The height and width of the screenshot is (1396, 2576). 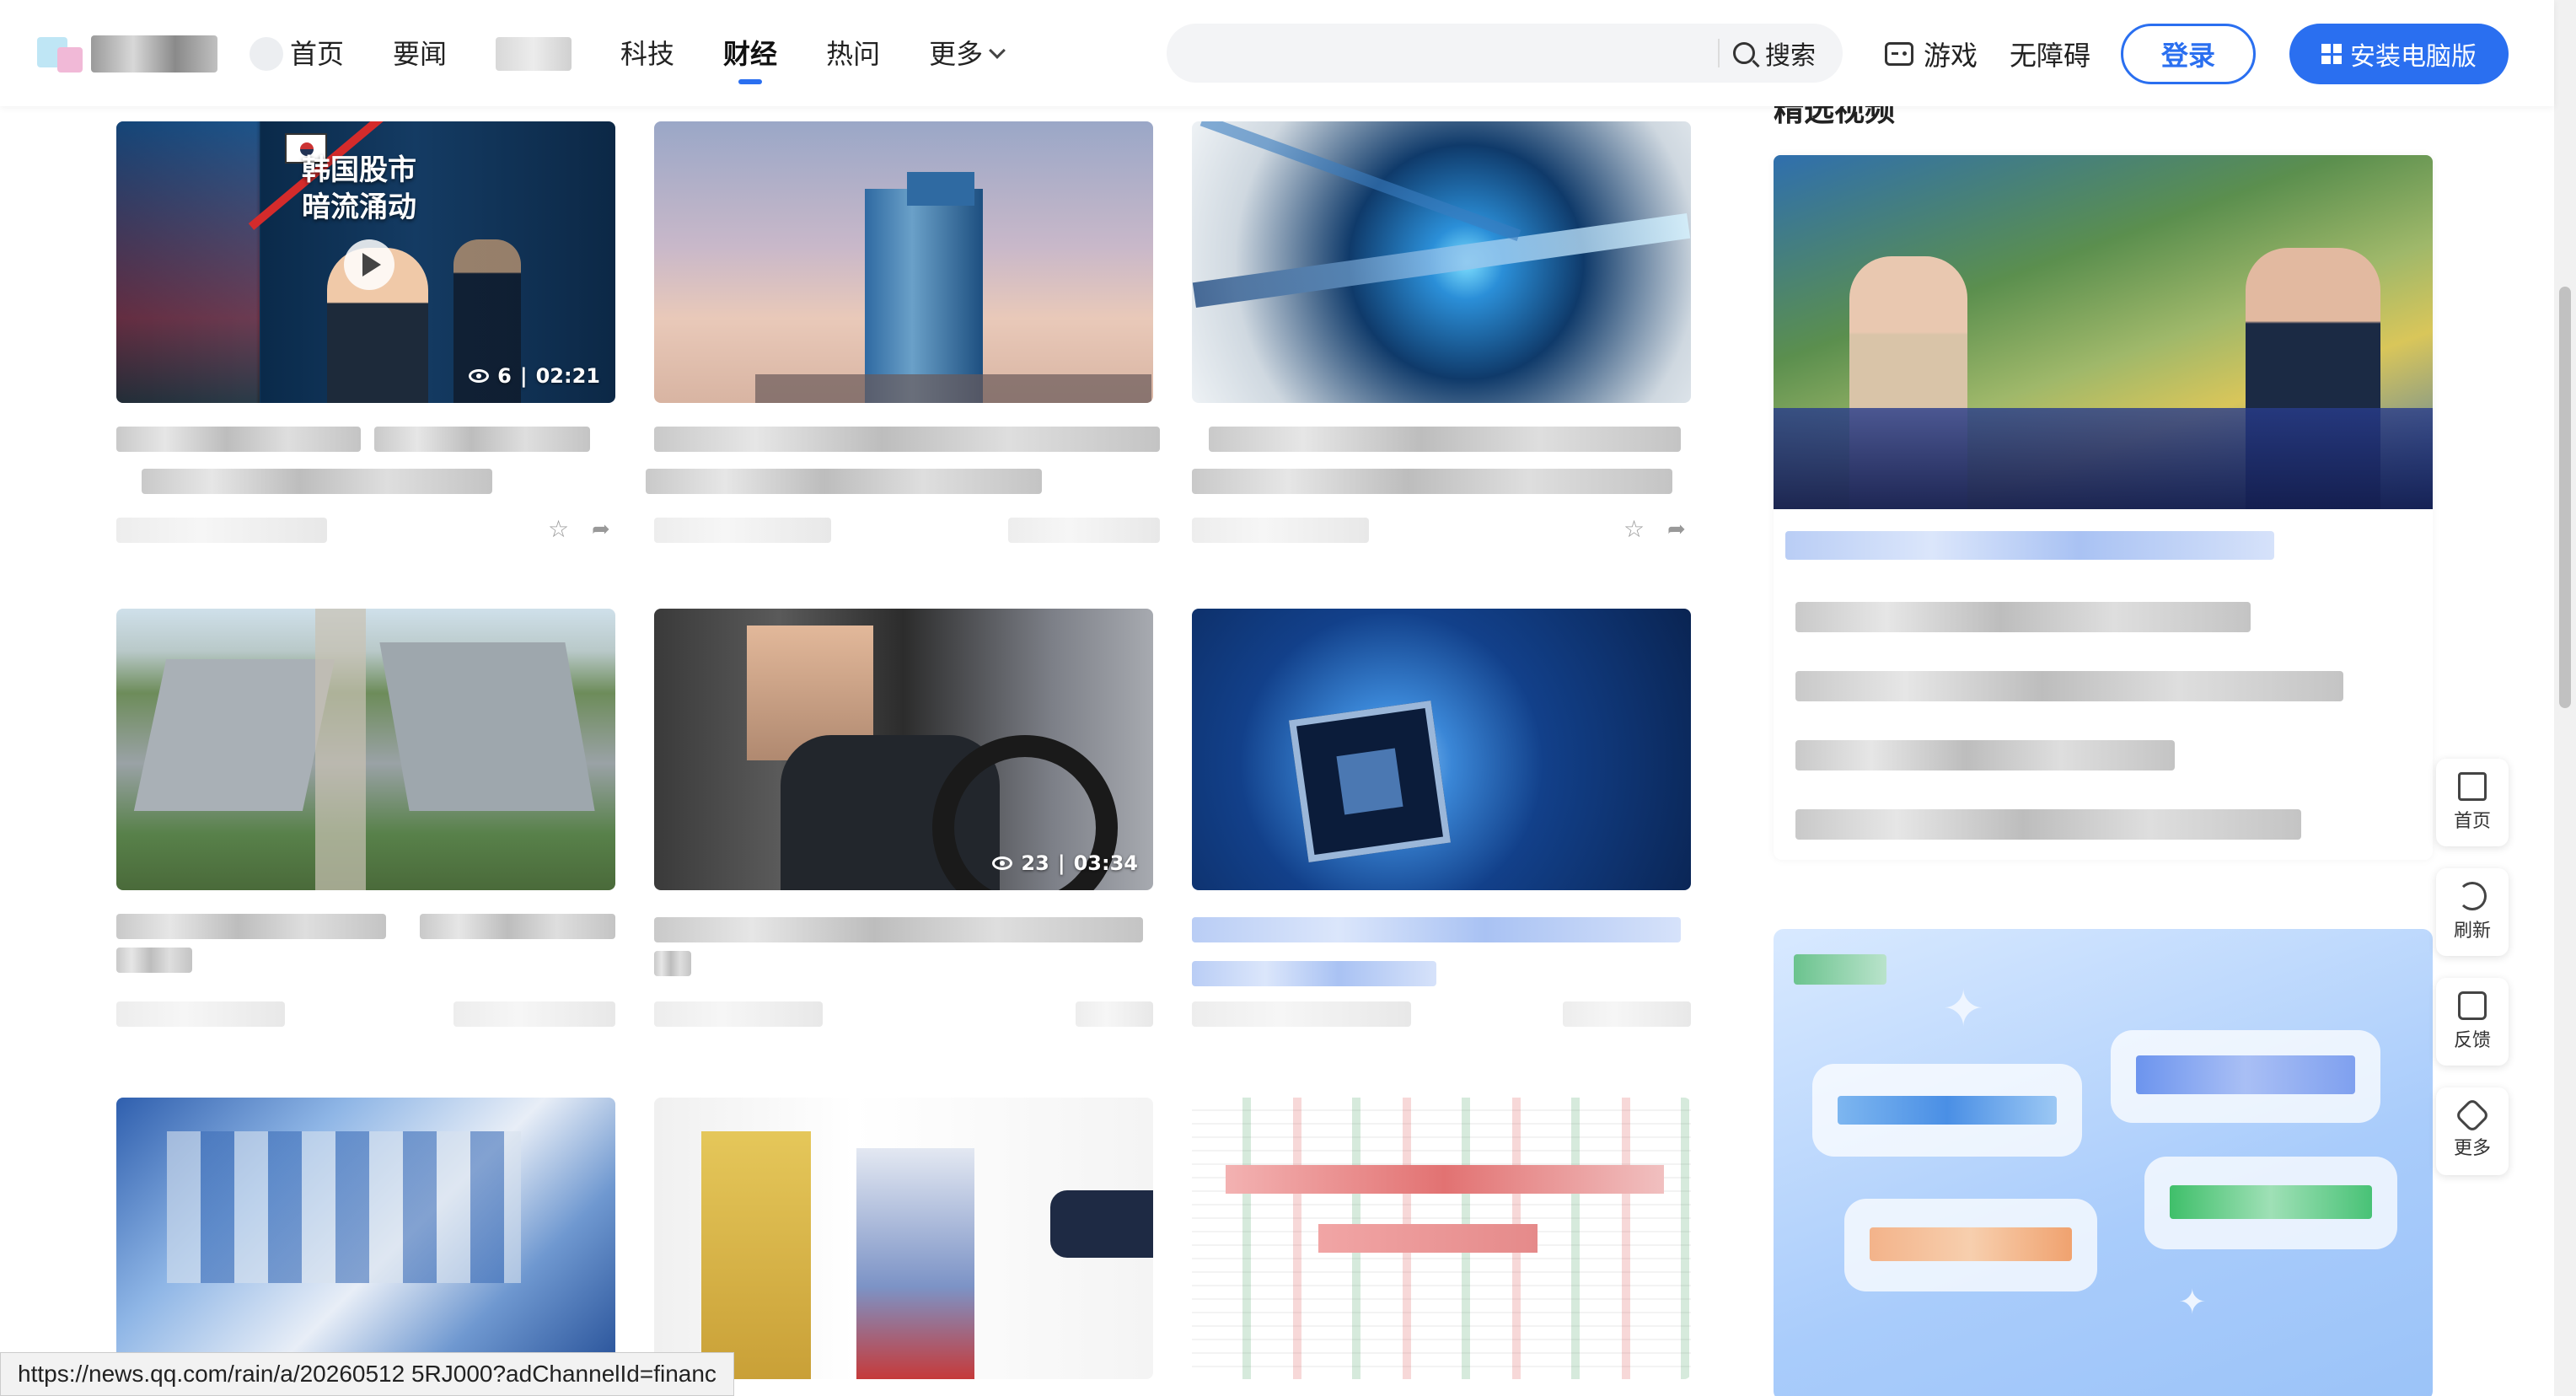 What do you see at coordinates (581, 530) in the screenshot?
I see `card-actions: ☆ ➦` at bounding box center [581, 530].